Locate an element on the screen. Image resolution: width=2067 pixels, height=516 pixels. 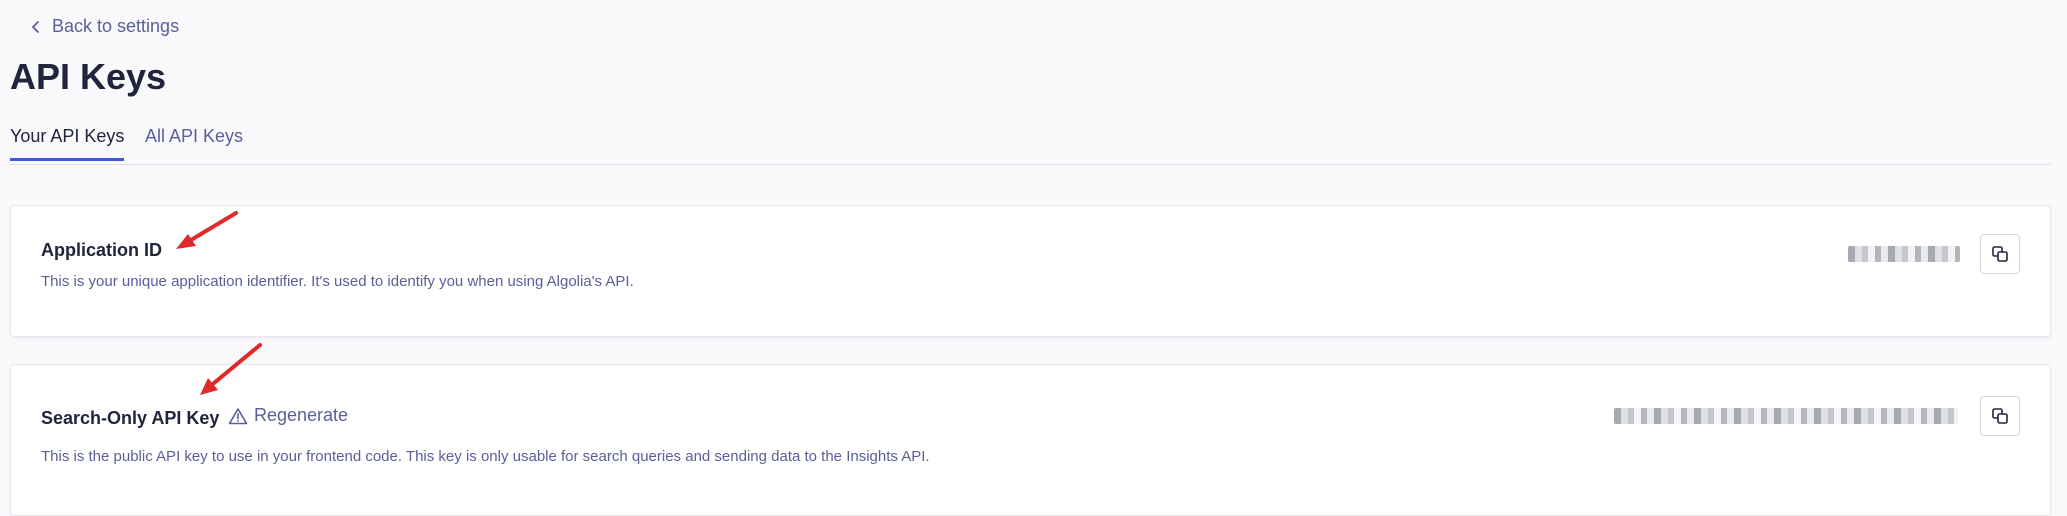
warning-triangle-icon is located at coordinates (238, 415).